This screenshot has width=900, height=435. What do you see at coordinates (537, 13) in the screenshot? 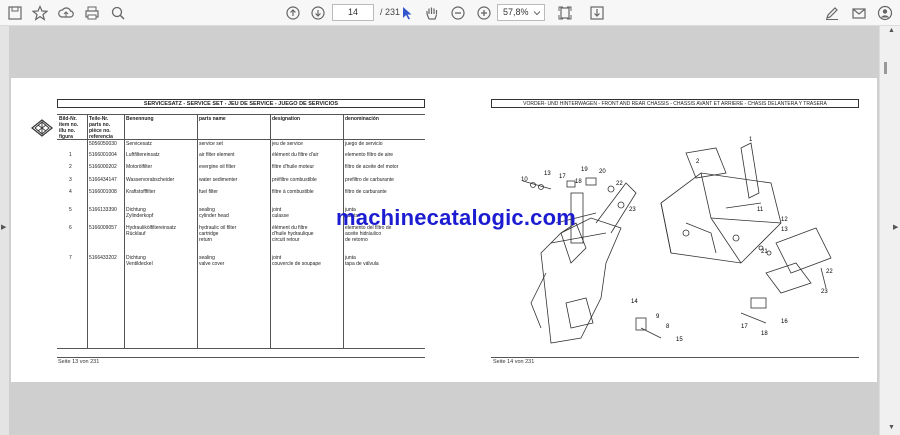
I see `zoom-dropdown-icon` at bounding box center [537, 13].